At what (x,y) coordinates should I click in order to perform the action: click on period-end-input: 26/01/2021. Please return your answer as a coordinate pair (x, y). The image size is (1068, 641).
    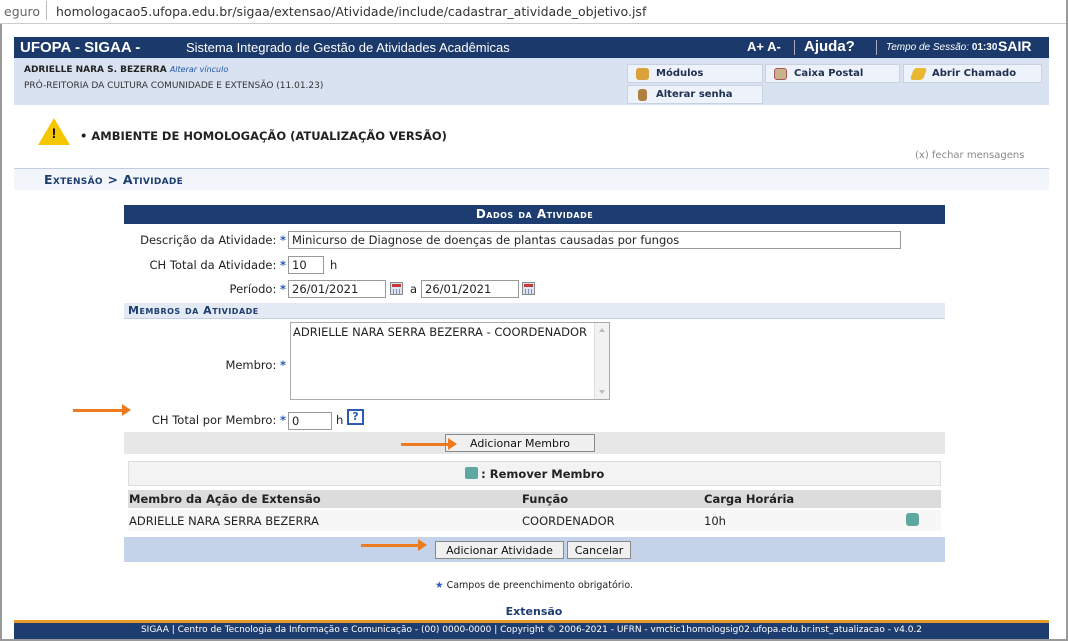
    Looking at the image, I should click on (470, 289).